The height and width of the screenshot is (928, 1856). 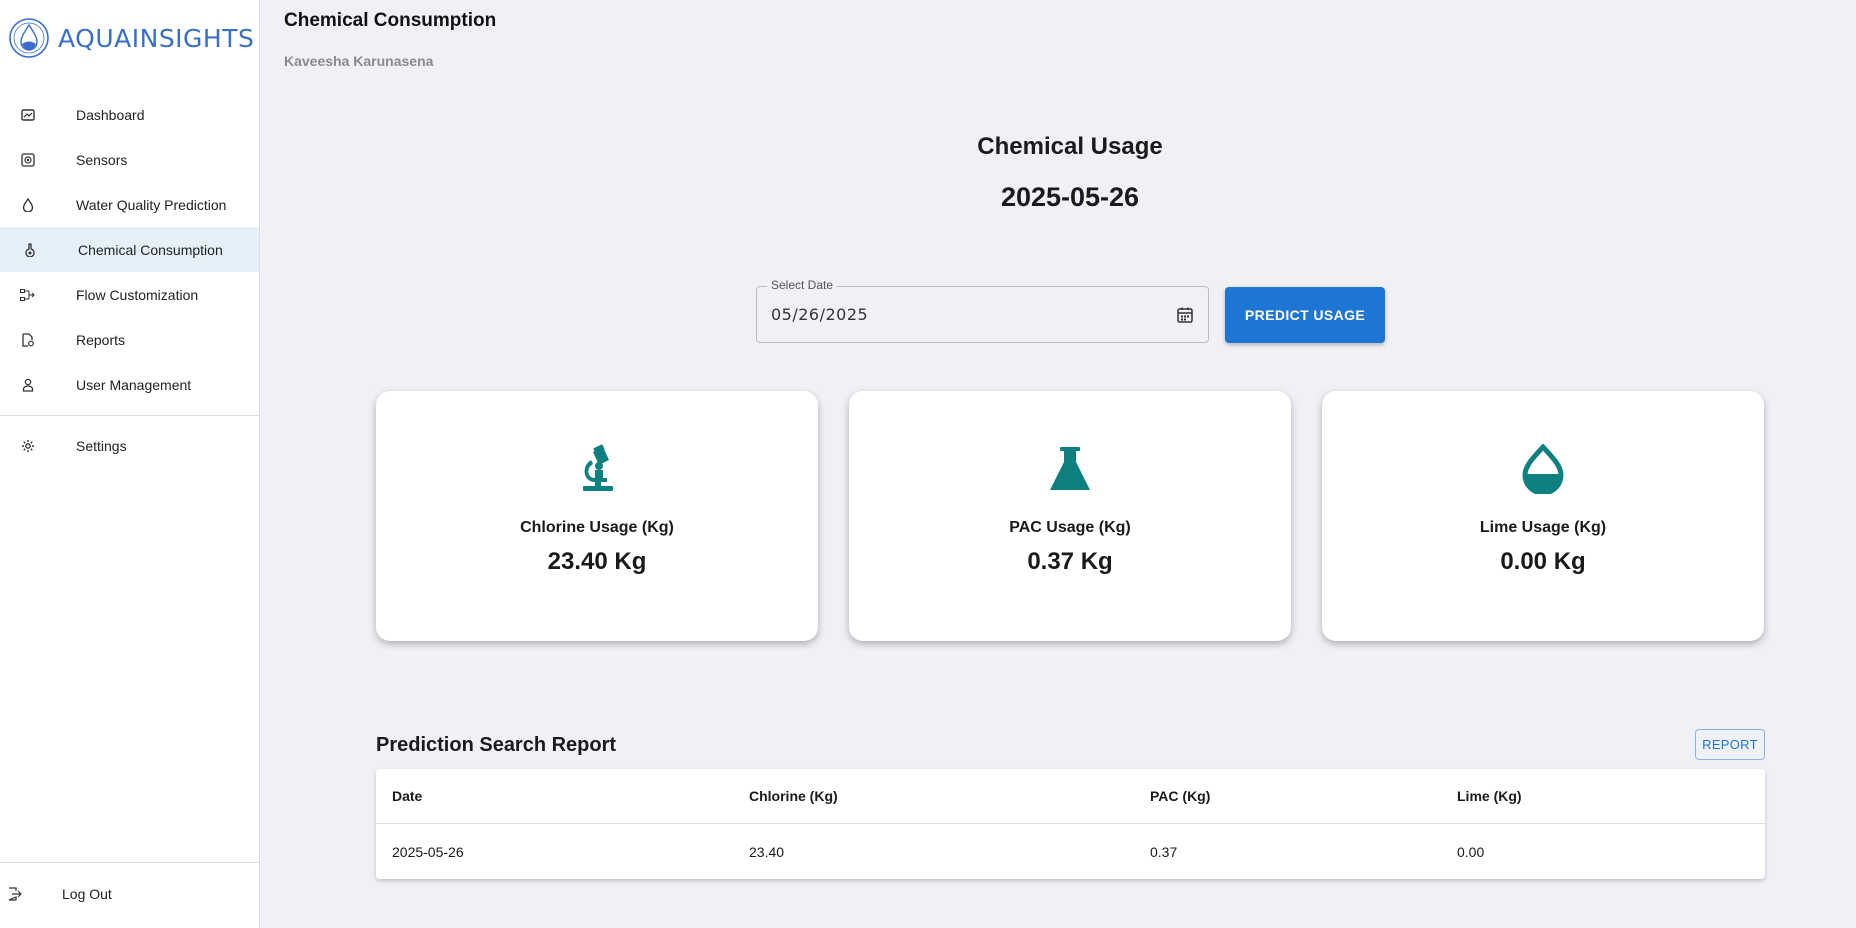 What do you see at coordinates (101, 445) in the screenshot?
I see `sidebar-item-label: Settings` at bounding box center [101, 445].